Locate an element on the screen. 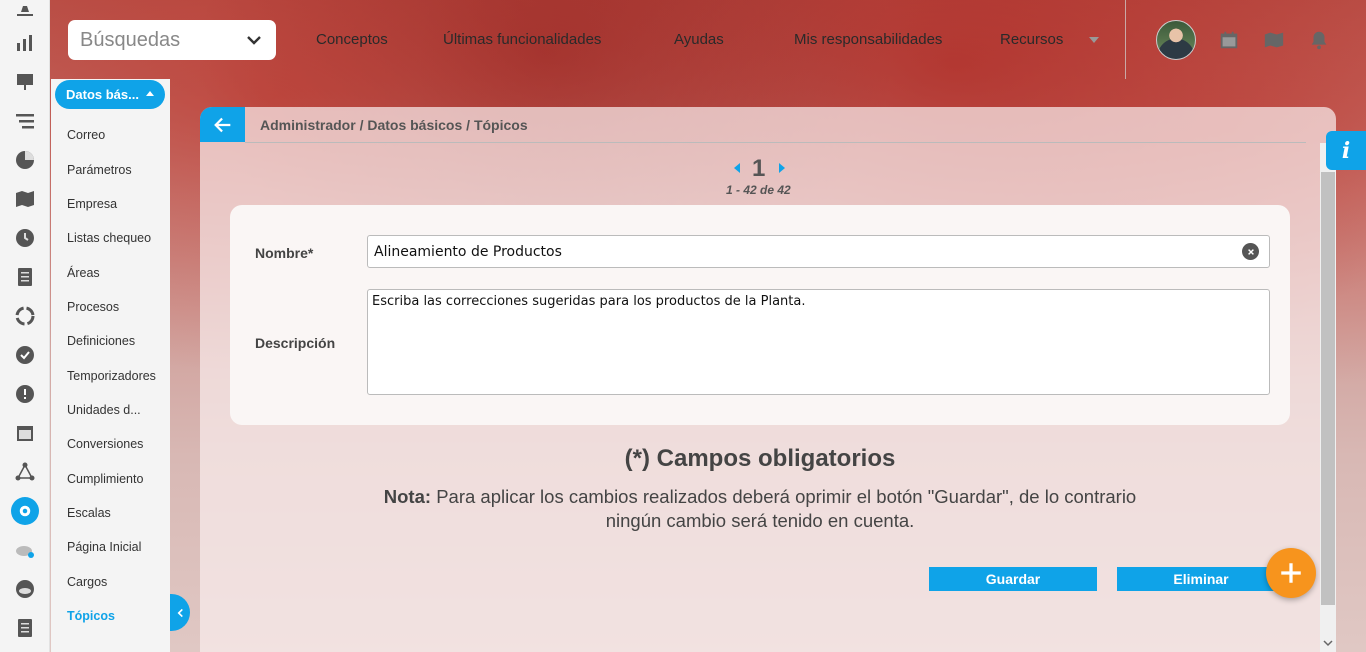 The image size is (1366, 652). sidebar-item-escalas: Escalas is located at coordinates (89, 513).